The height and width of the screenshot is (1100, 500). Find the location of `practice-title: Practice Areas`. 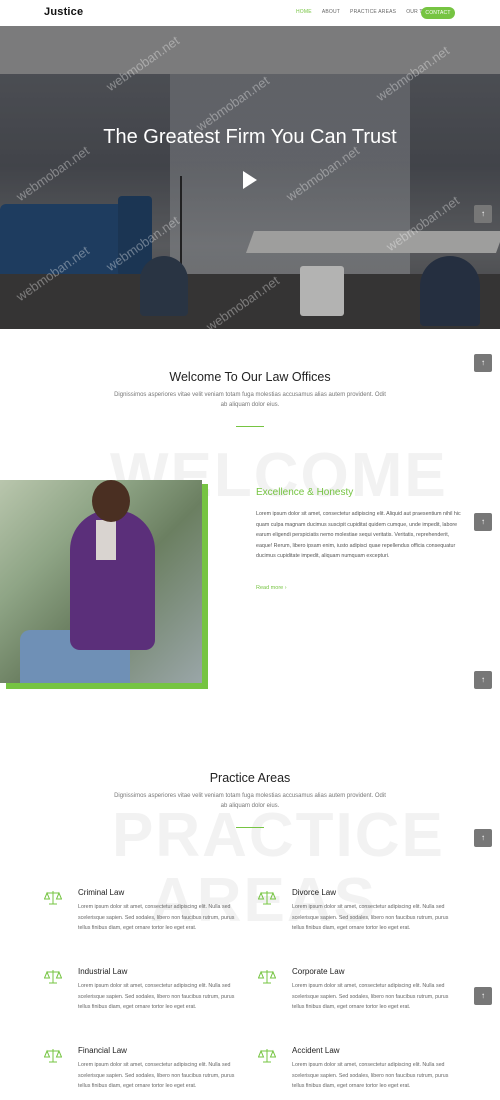

practice-title: Practice Areas is located at coordinates (250, 778).